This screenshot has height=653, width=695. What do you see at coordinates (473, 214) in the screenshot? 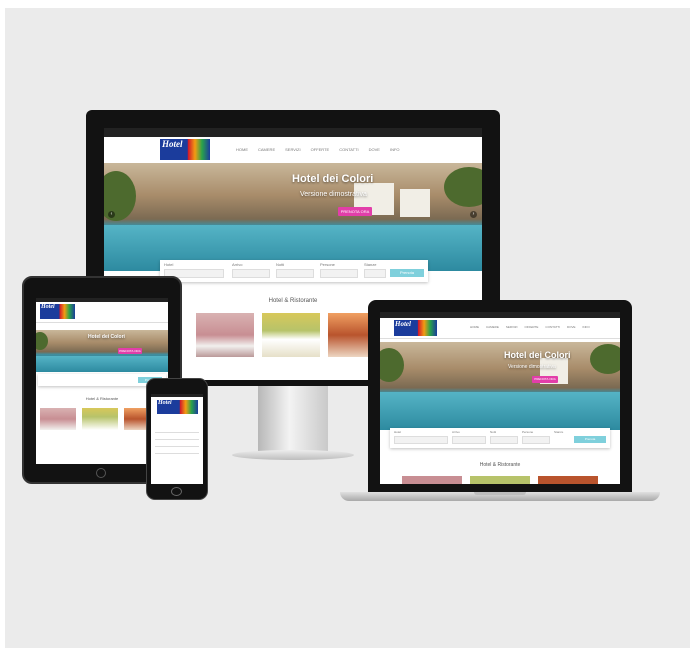
I see `slider-next-arrow: ›` at bounding box center [473, 214].